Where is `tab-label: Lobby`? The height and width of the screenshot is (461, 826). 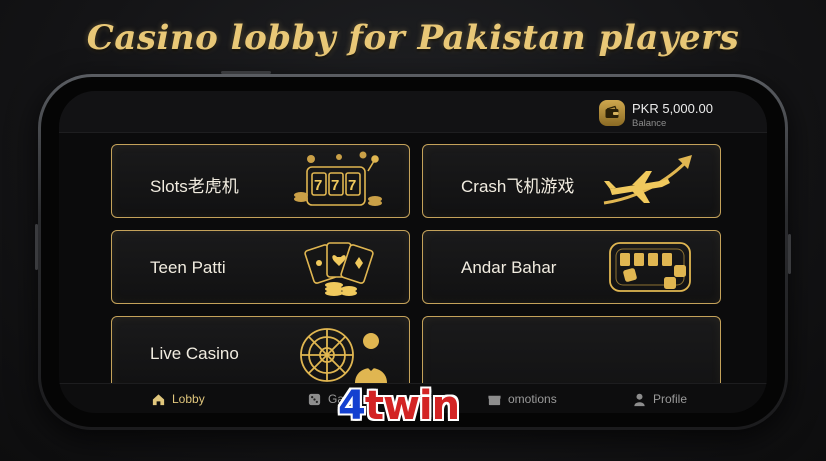
tab-label: Lobby is located at coordinates (188, 399).